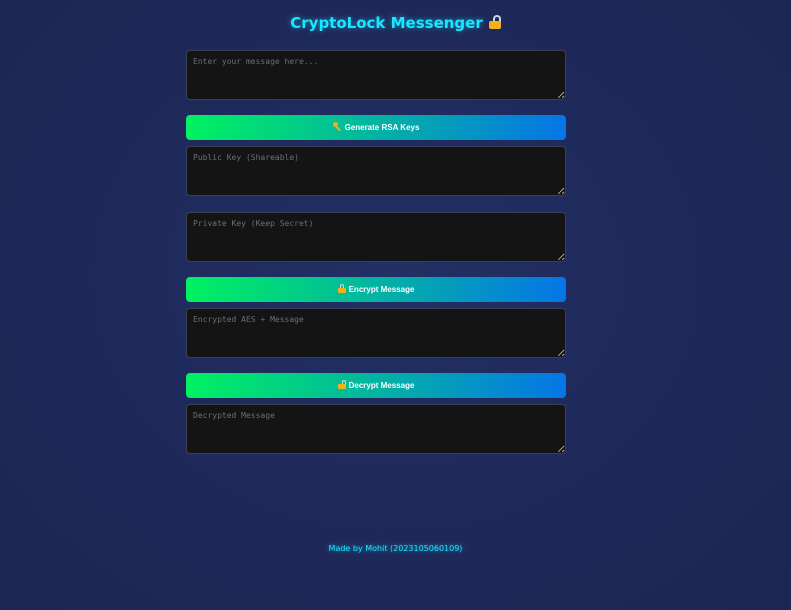  I want to click on public-key-field, so click(376, 171).